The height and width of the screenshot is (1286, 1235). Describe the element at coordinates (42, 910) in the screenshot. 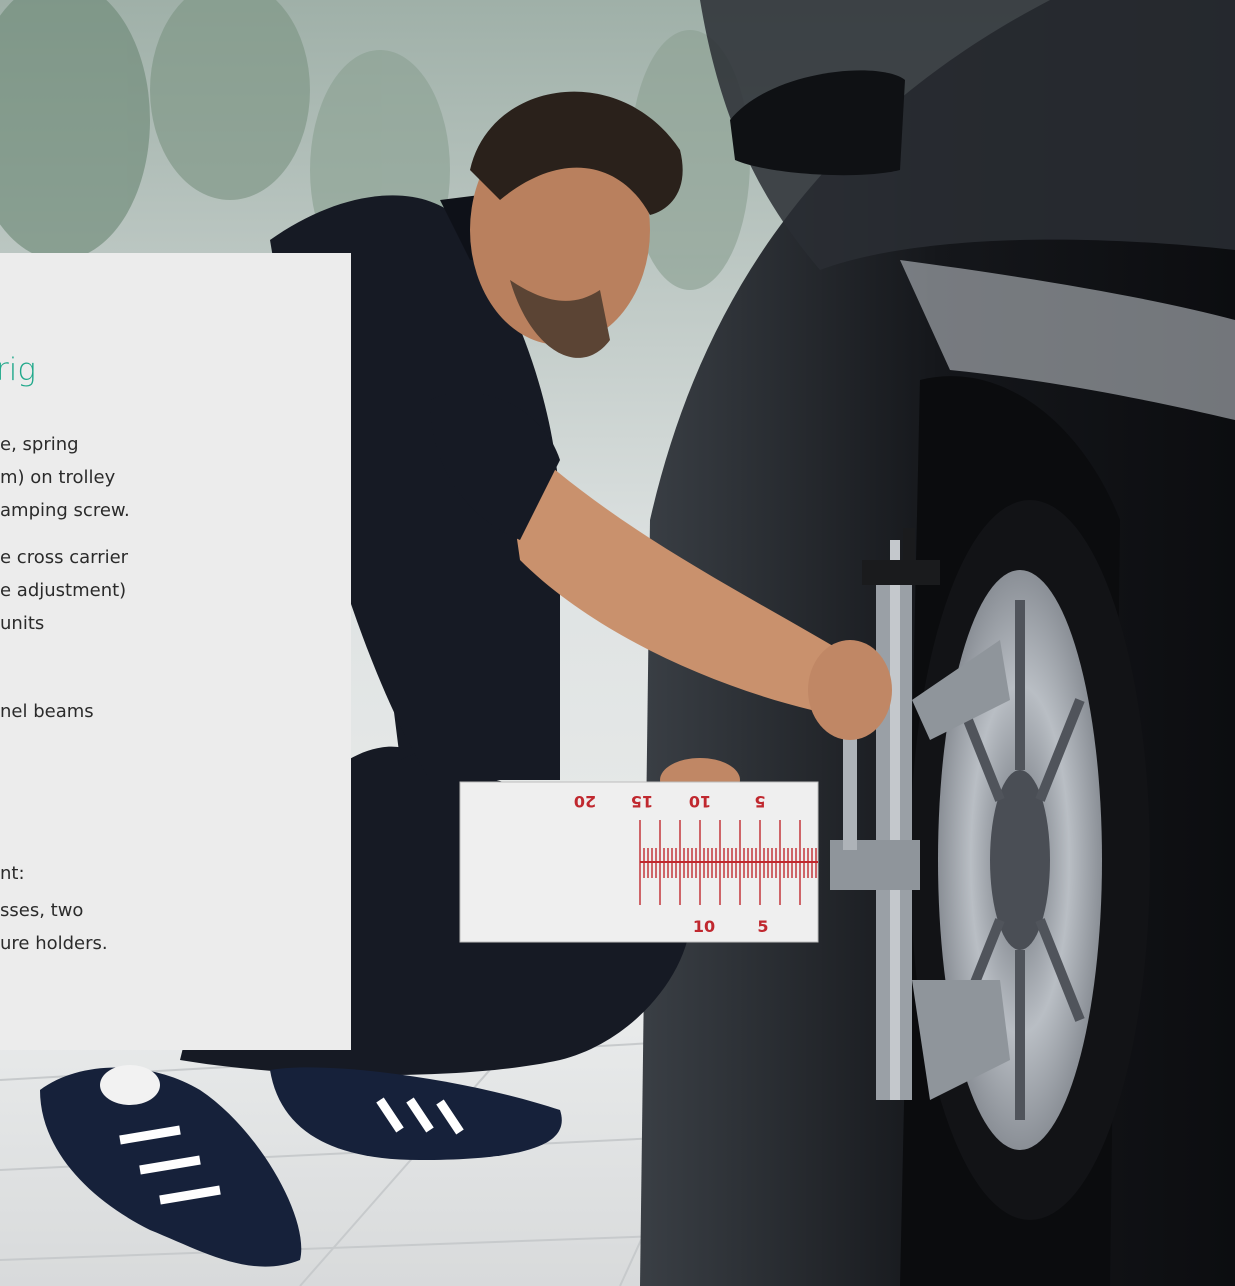

I see `panel-text-line: sses, two` at that location.